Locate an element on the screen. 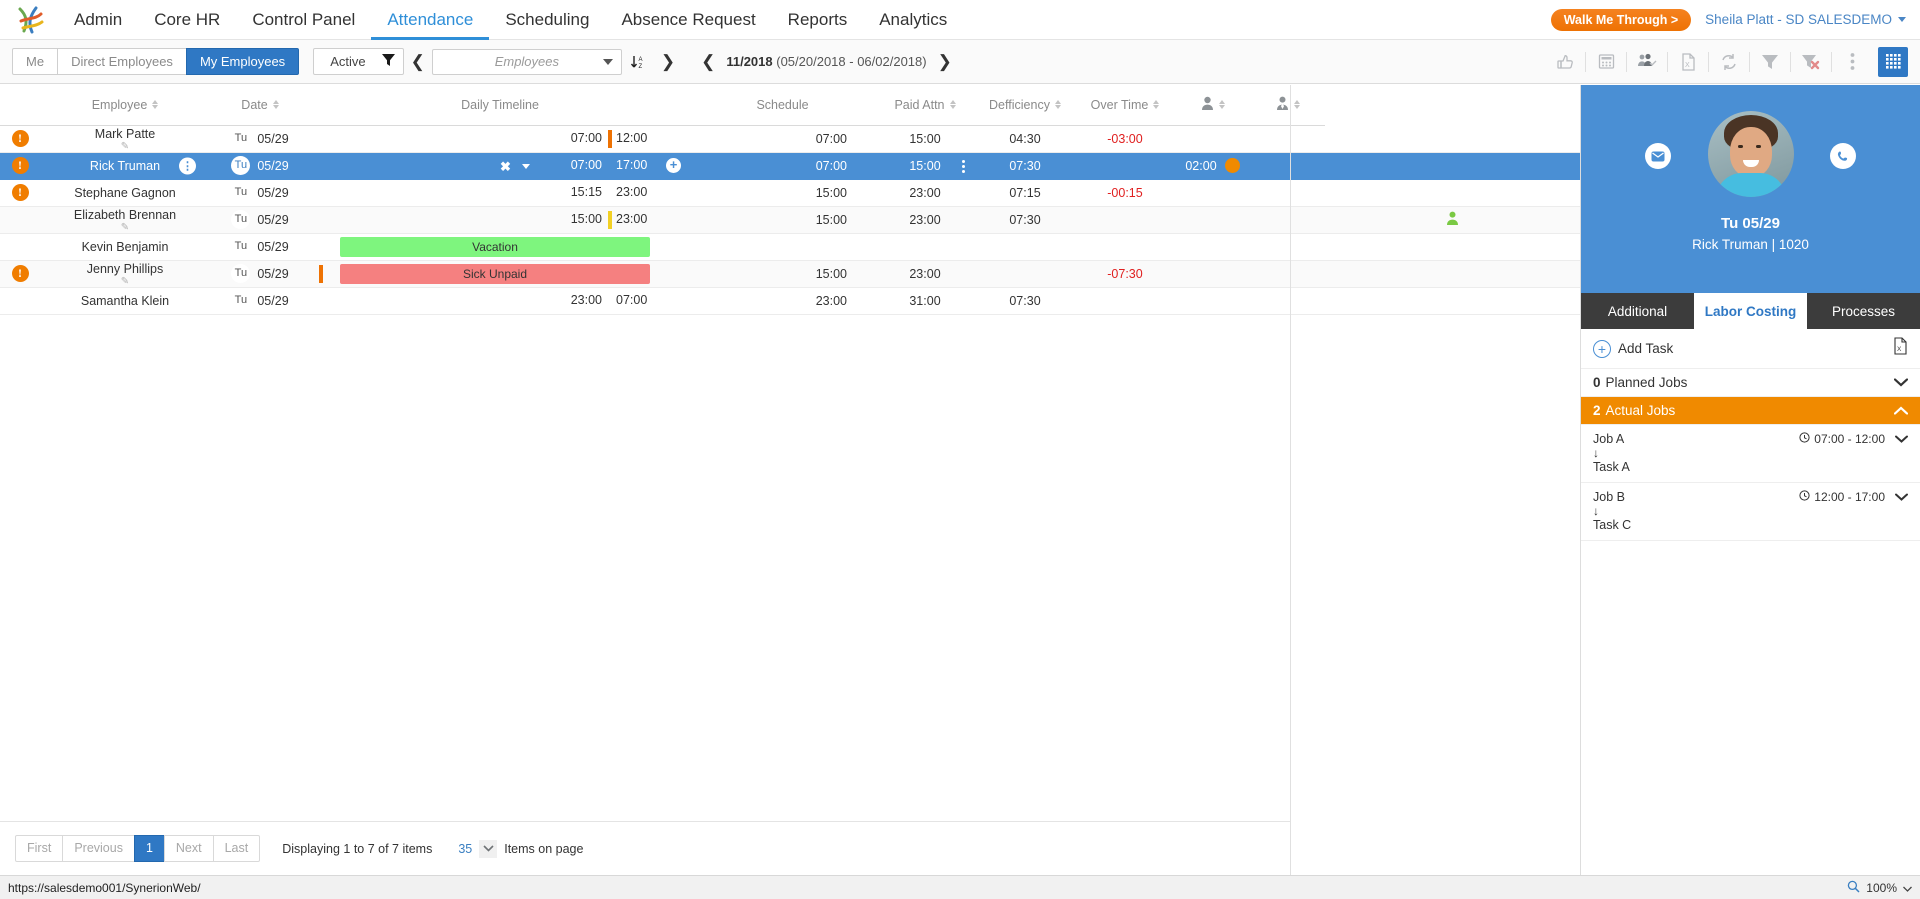 The image size is (1920, 899). employee-cell: Jenny Phillips ✎ is located at coordinates (125, 274).